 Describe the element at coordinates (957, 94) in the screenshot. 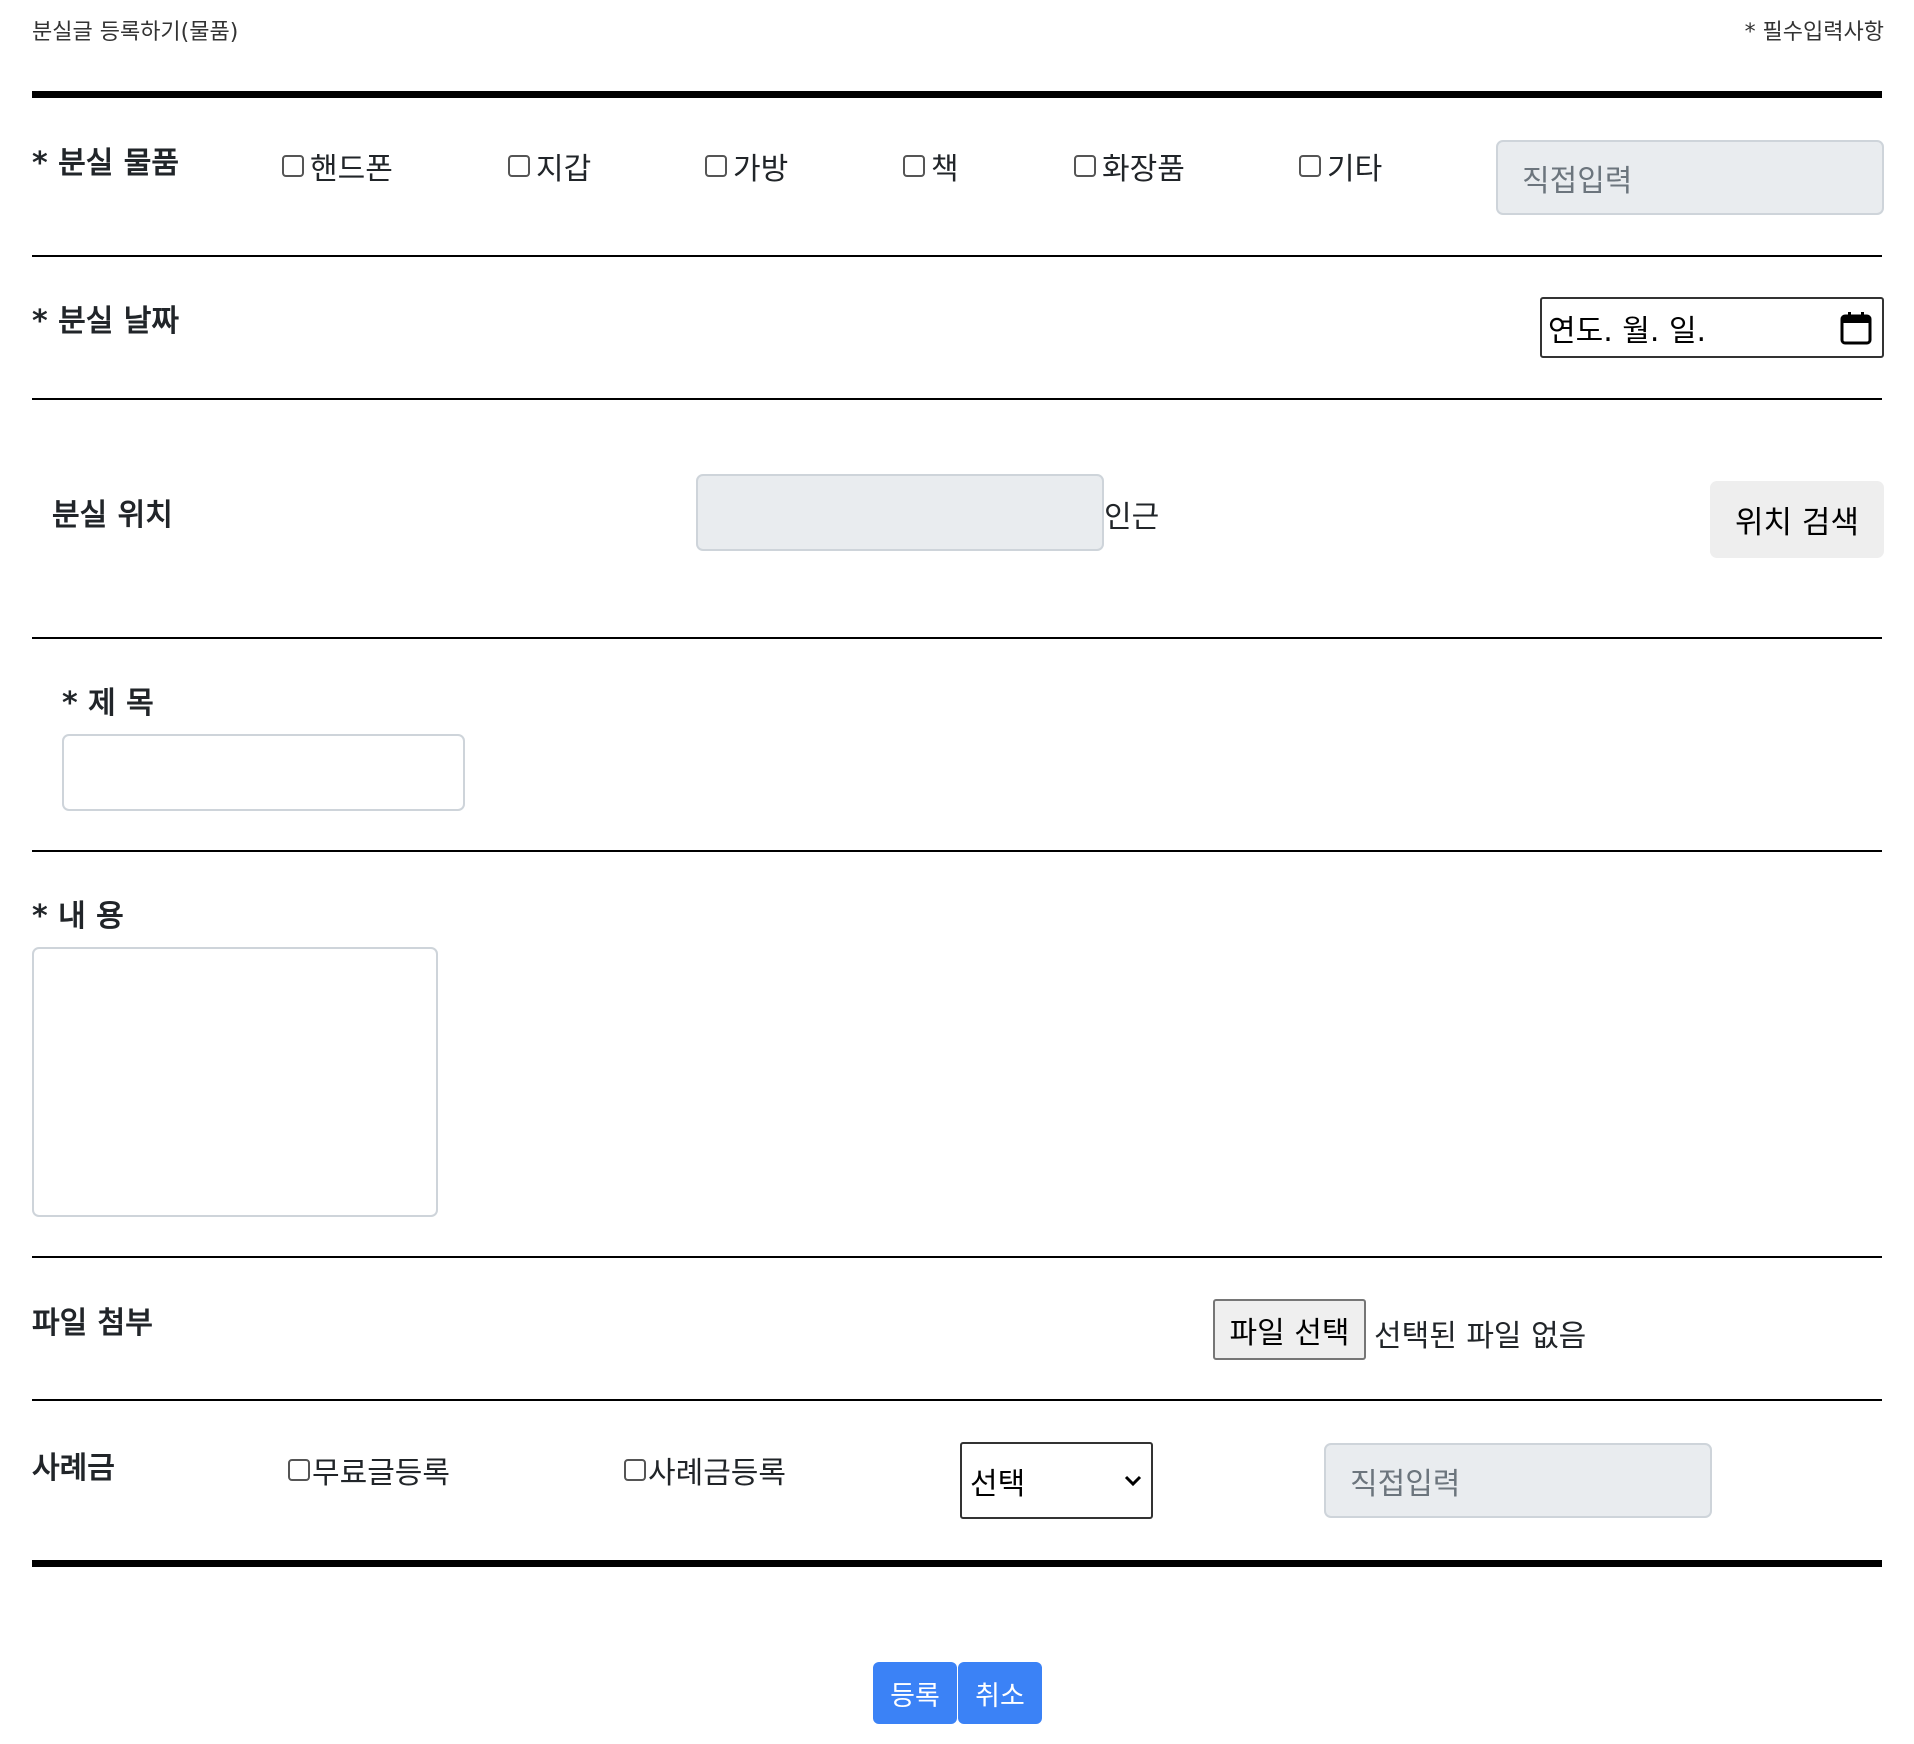

I see `top-divider` at that location.